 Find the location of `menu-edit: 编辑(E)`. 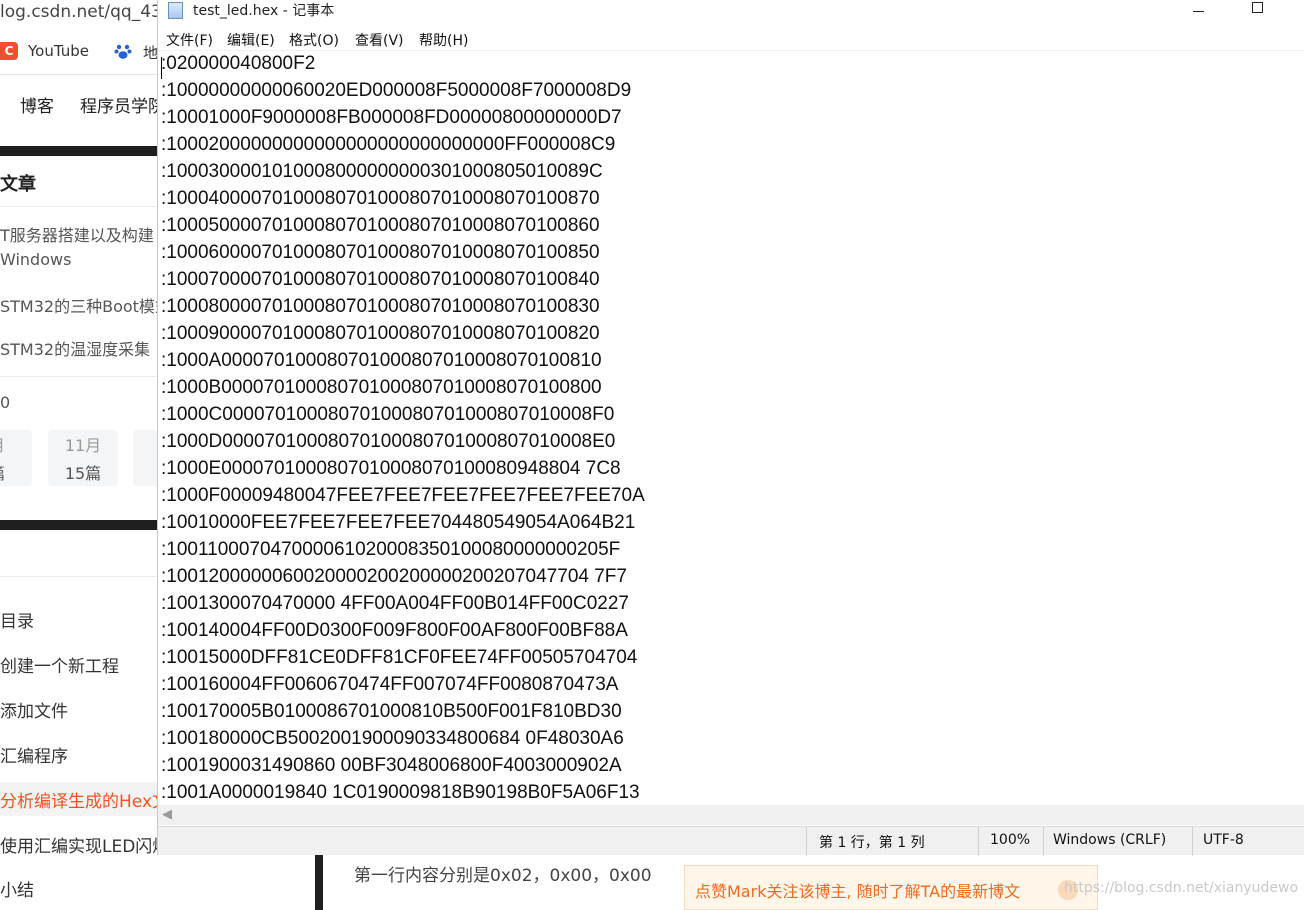

menu-edit: 编辑(E) is located at coordinates (251, 40).